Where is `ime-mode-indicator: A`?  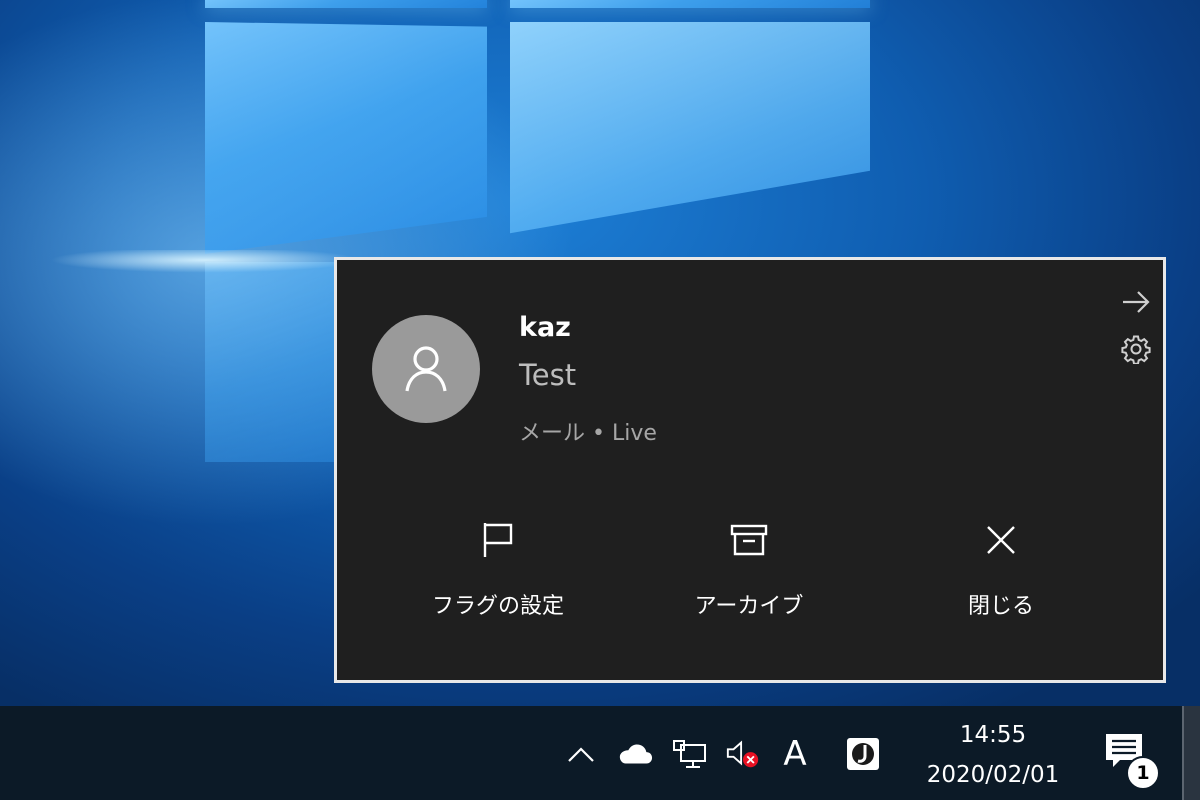 ime-mode-indicator: A is located at coordinates (795, 754).